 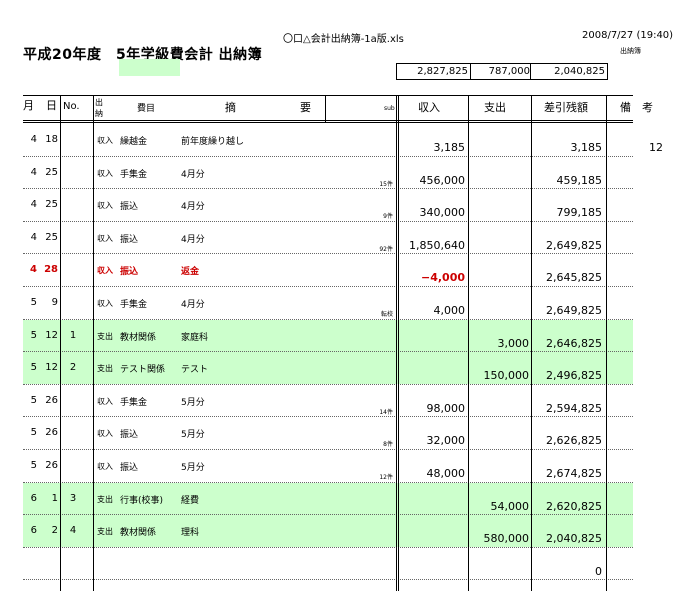 What do you see at coordinates (73, 335) in the screenshot?
I see `row-no: 1` at bounding box center [73, 335].